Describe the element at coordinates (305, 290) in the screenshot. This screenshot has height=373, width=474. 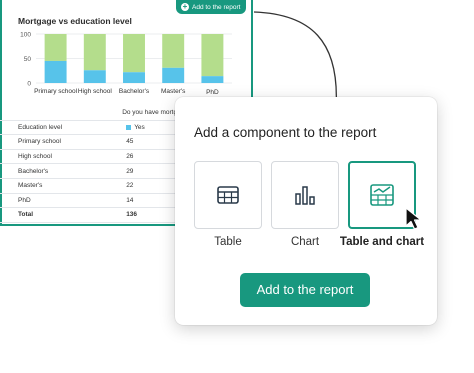
I see `add-to-report-button: Add to the report` at that location.